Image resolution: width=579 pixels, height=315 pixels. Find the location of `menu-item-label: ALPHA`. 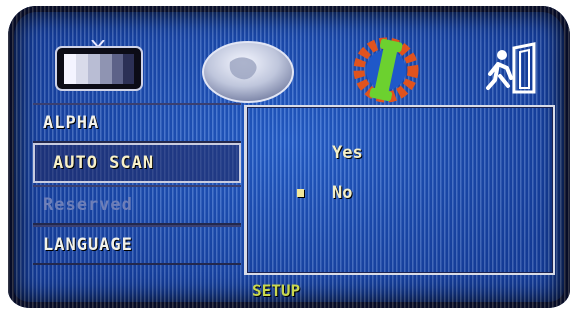

menu-item-label: ALPHA is located at coordinates (71, 123).